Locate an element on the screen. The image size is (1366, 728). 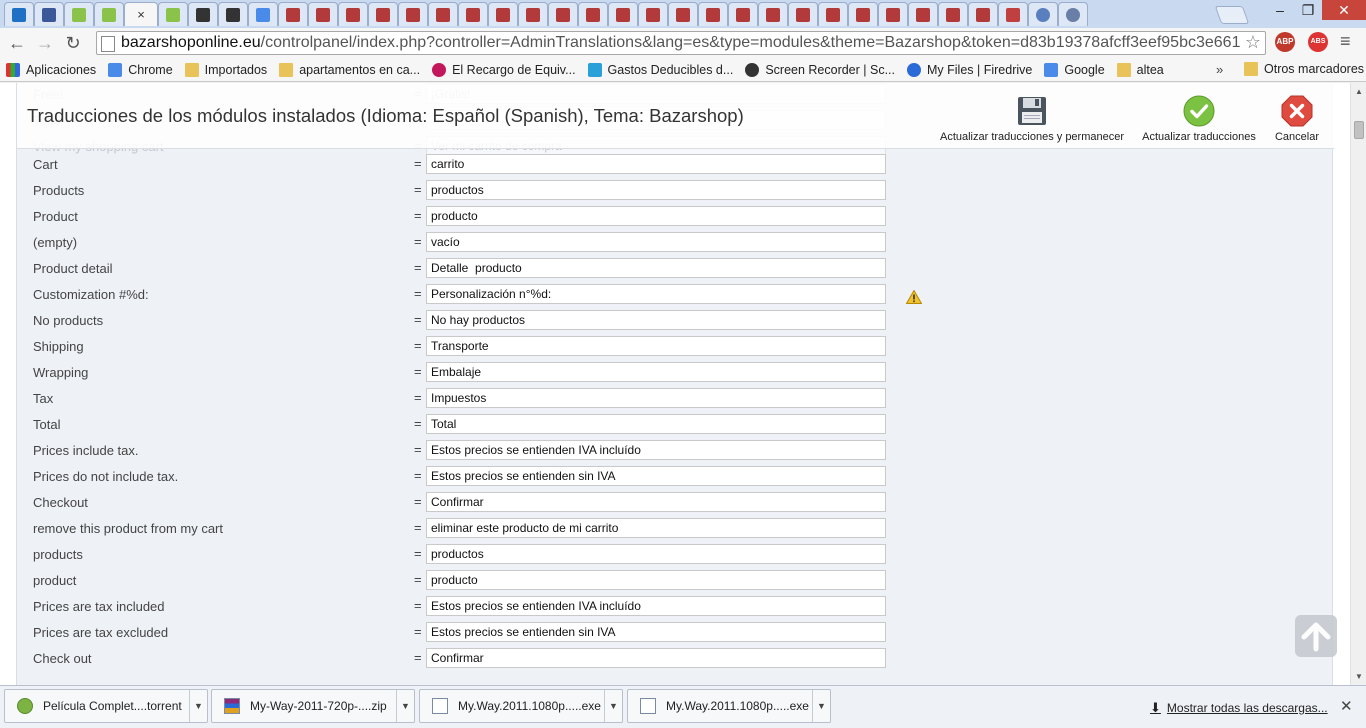
download-item: My-Way-2011-720p-....zip ▼ is located at coordinates (313, 706).